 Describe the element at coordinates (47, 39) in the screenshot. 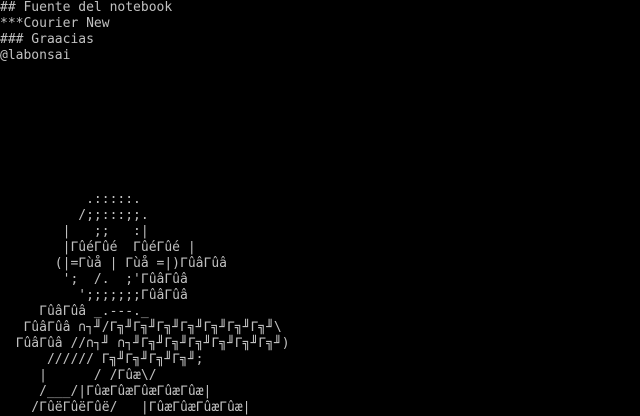

I see `header-line-thanks: ### Graacias` at that location.